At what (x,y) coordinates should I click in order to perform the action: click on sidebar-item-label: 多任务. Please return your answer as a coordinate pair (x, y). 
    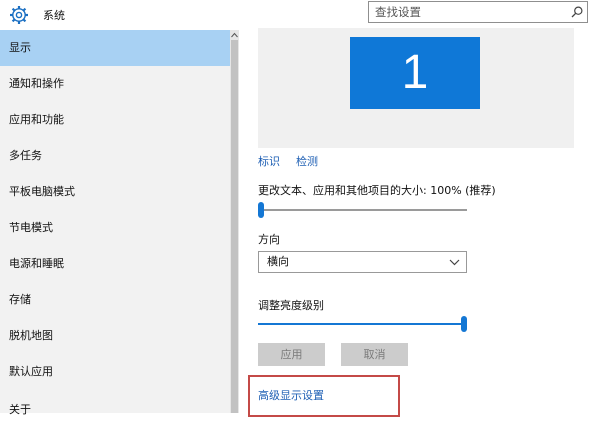
    Looking at the image, I should click on (25, 155).